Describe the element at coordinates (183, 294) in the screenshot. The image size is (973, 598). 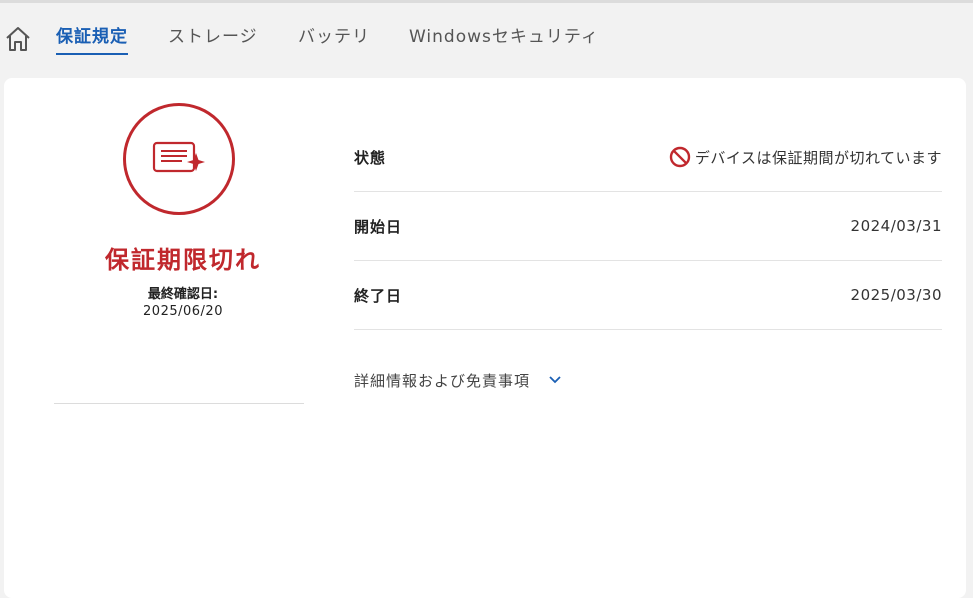
I see `last-checked-label: 最終確認日:` at that location.